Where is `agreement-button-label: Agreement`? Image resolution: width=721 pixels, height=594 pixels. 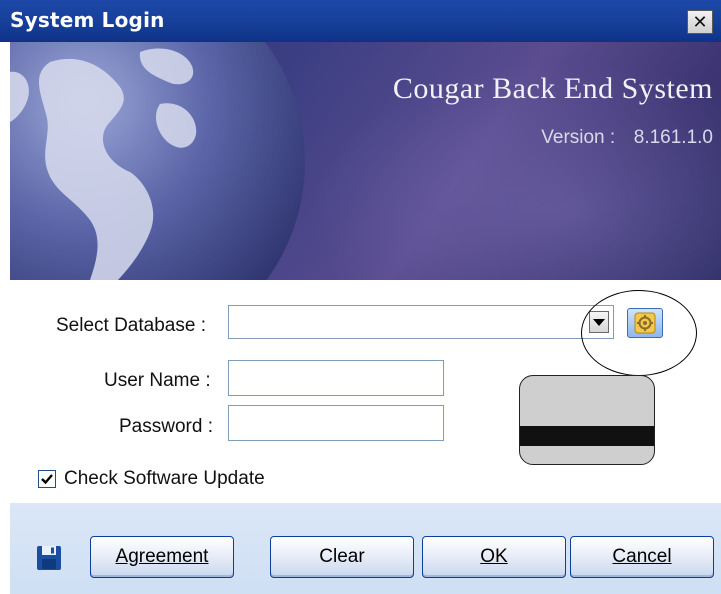 agreement-button-label: Agreement is located at coordinates (162, 556).